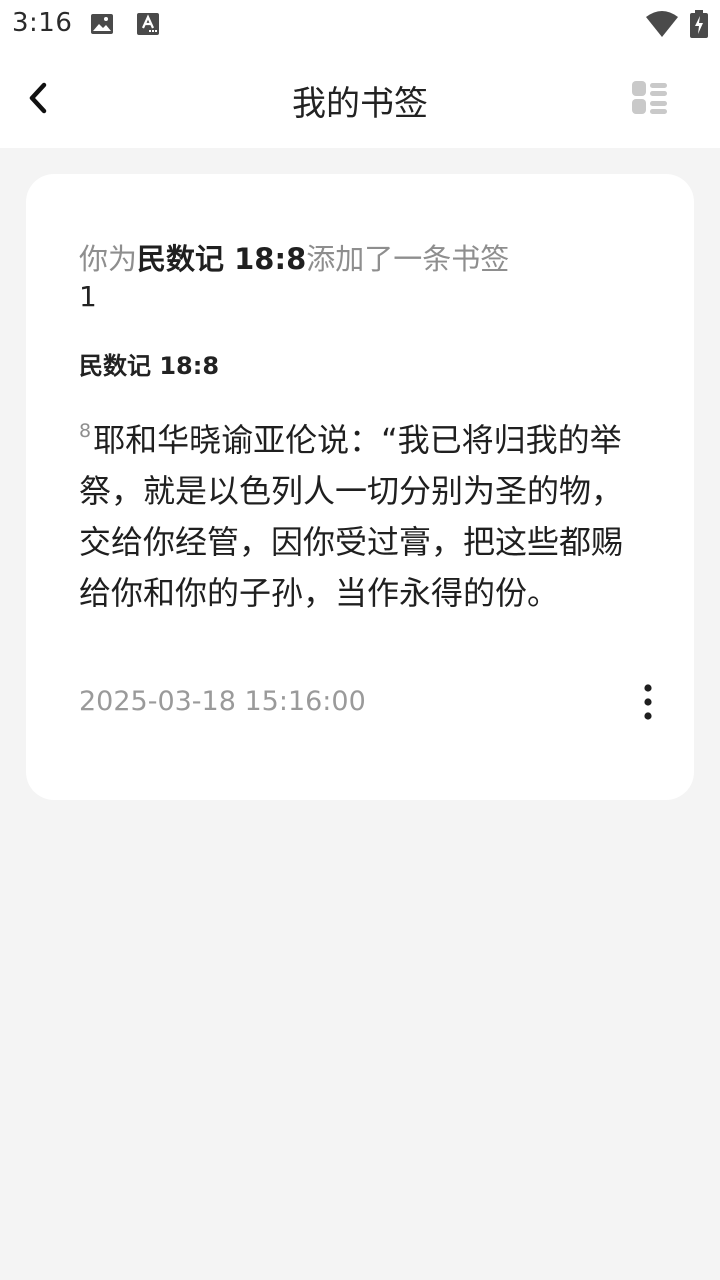  I want to click on verse-reference: 民数记 18:8, so click(149, 363).